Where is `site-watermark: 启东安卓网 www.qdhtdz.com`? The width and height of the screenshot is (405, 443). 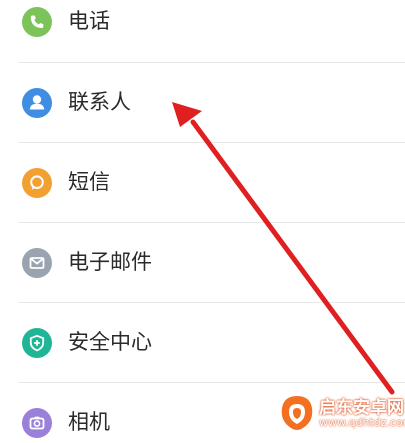
site-watermark: 启东安卓网 www.qdhtdz.com is located at coordinates (339, 414).